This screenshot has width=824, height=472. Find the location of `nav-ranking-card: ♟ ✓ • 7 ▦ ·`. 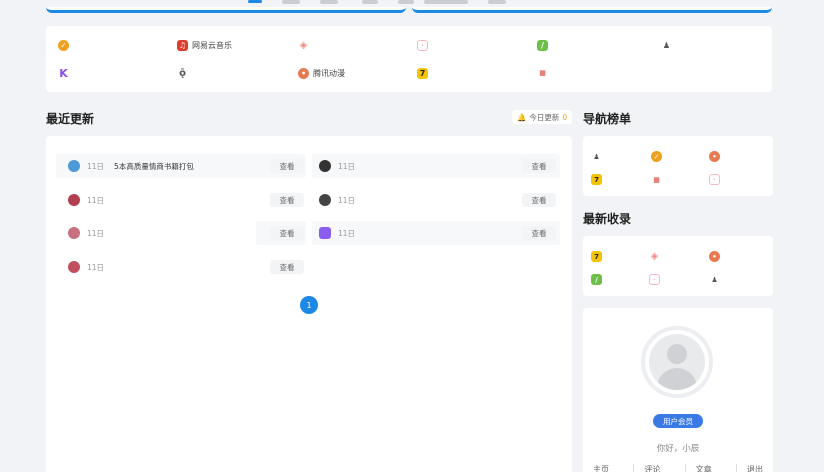

nav-ranking-card: ♟ ✓ • 7 ▦ · is located at coordinates (678, 166).